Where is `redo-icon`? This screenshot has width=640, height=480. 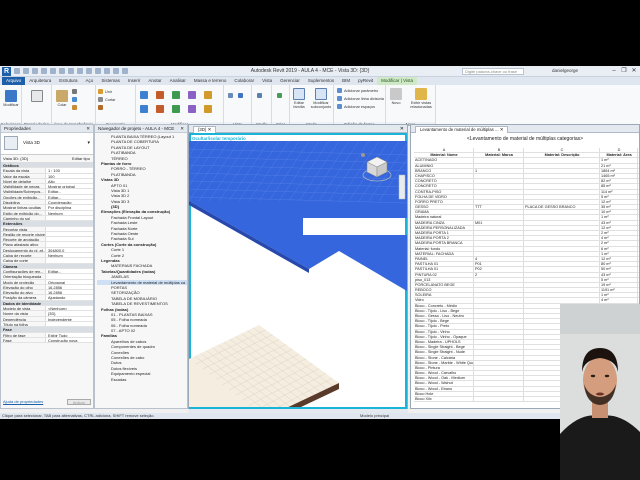
redo-icon is located at coordinates (53, 71).